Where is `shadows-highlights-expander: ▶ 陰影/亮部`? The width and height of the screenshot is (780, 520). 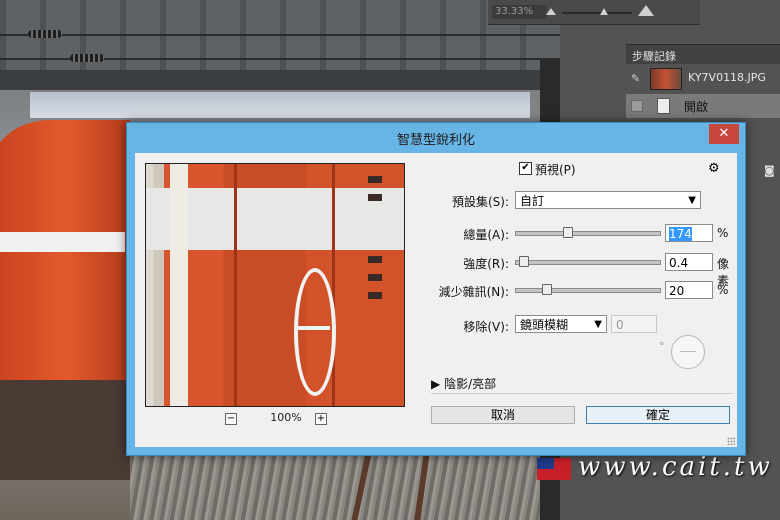 shadows-highlights-expander: ▶ 陰影/亮部 is located at coordinates (463, 383).